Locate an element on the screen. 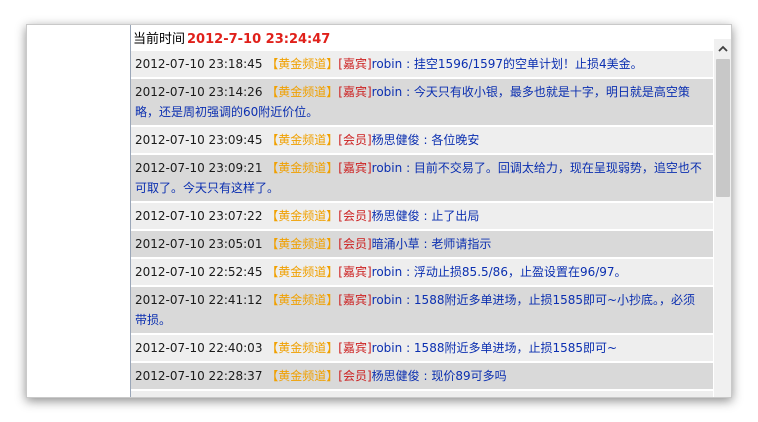 The width and height of the screenshot is (758, 422). message-text: : 止了出局 is located at coordinates (449, 216).